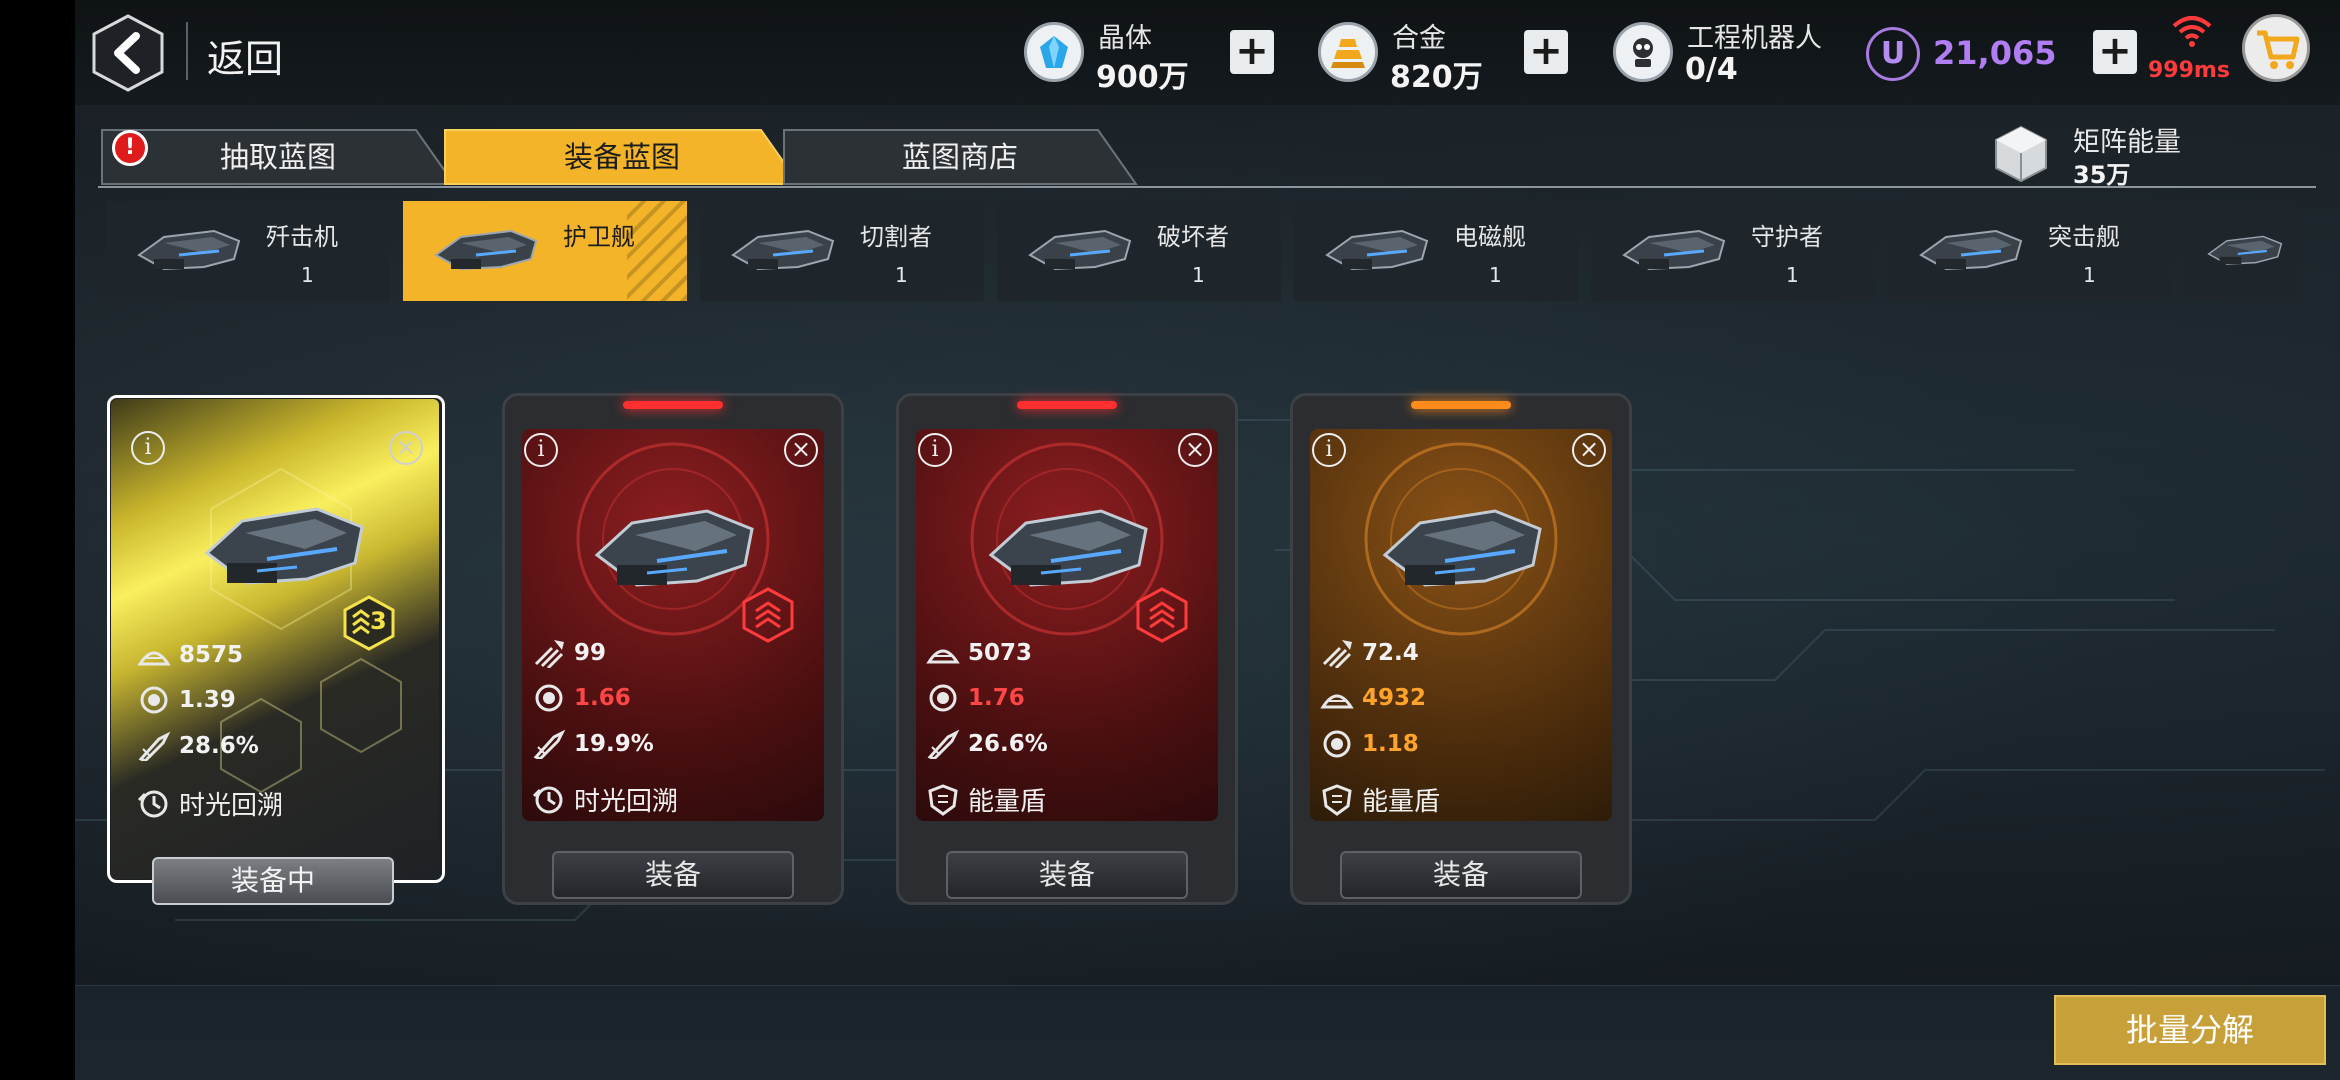  What do you see at coordinates (245, 55) in the screenshot?
I see `back-label: 返回` at bounding box center [245, 55].